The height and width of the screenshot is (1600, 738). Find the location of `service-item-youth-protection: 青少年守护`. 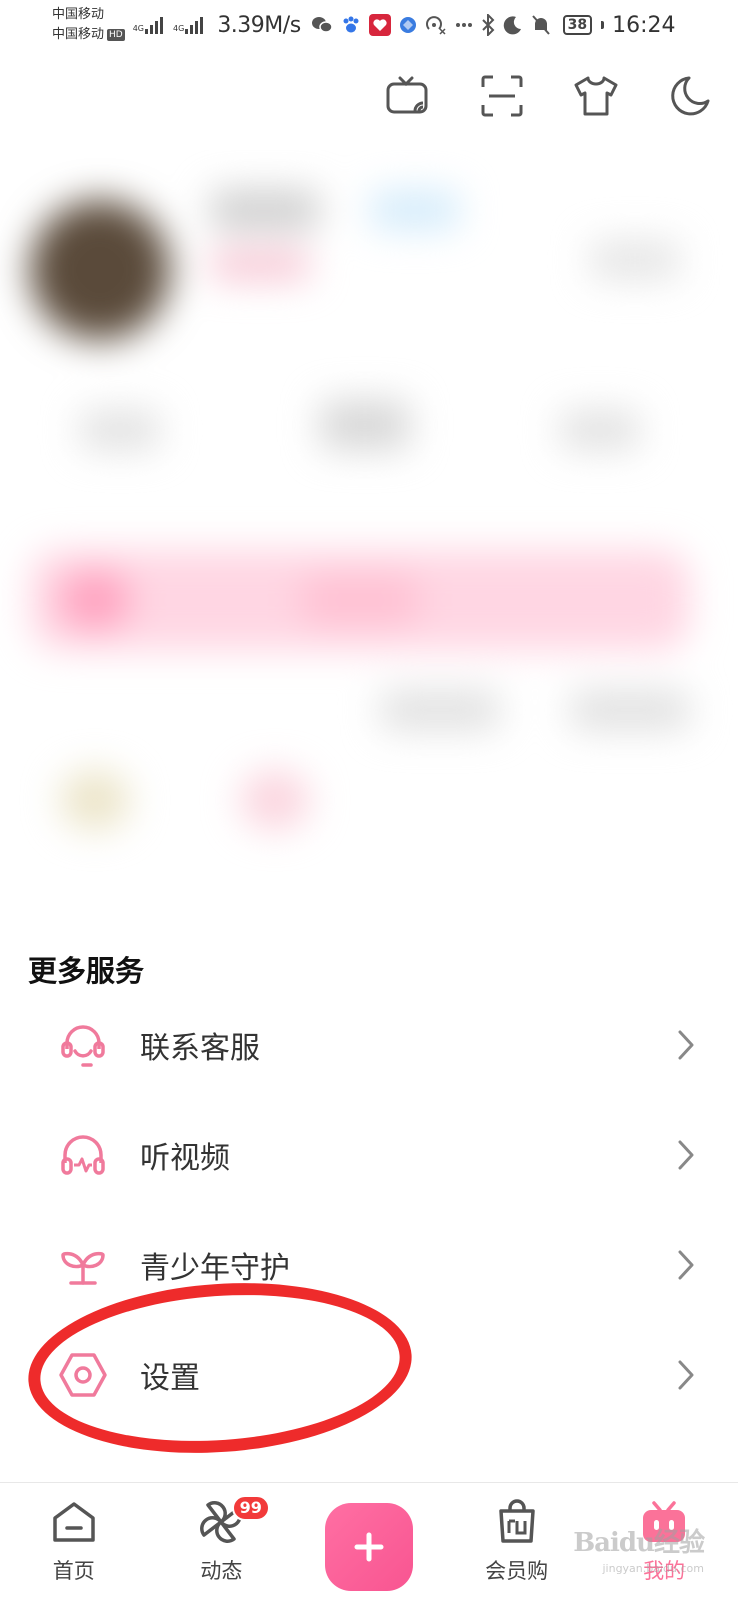

service-item-youth-protection: 青少年守护 is located at coordinates (369, 1265).